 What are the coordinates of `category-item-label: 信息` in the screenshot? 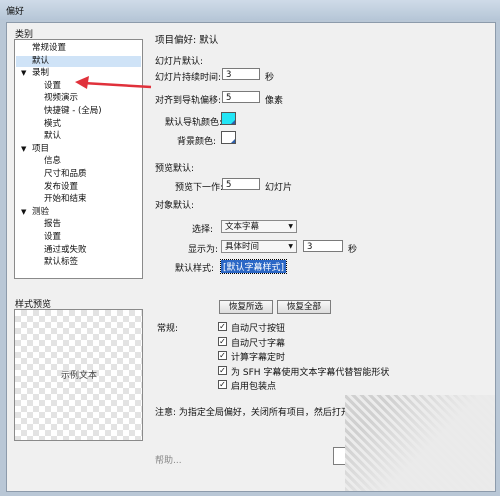 It's located at (53, 161).